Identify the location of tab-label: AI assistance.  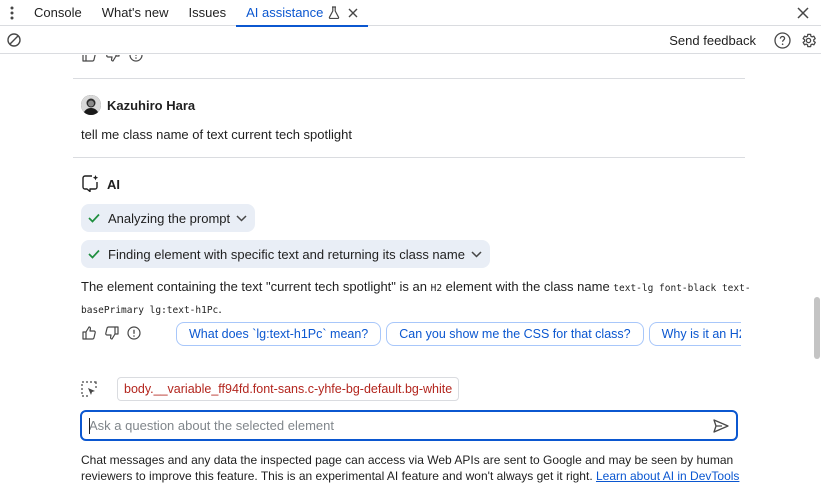
(285, 12).